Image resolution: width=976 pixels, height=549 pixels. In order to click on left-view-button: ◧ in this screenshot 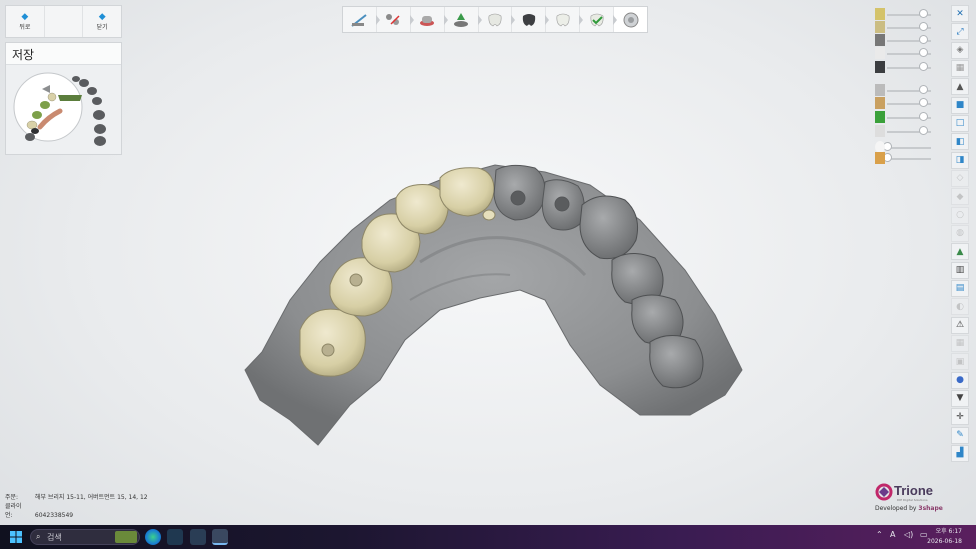, I will do `click(960, 142)`.